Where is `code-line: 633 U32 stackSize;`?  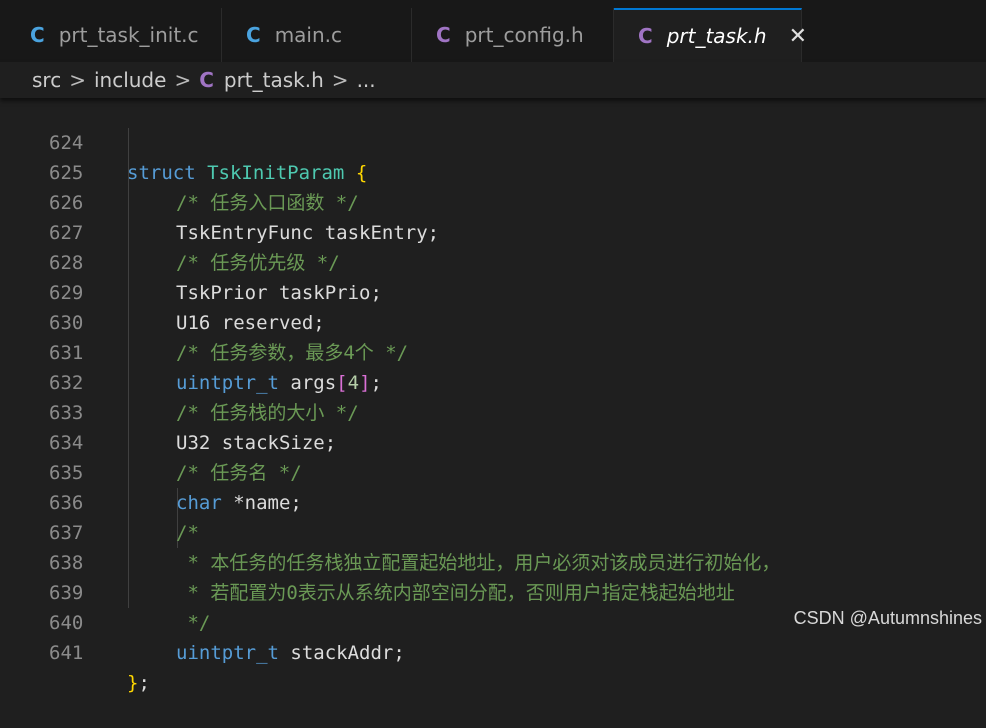
code-line: 633 U32 stackSize; is located at coordinates (493, 411).